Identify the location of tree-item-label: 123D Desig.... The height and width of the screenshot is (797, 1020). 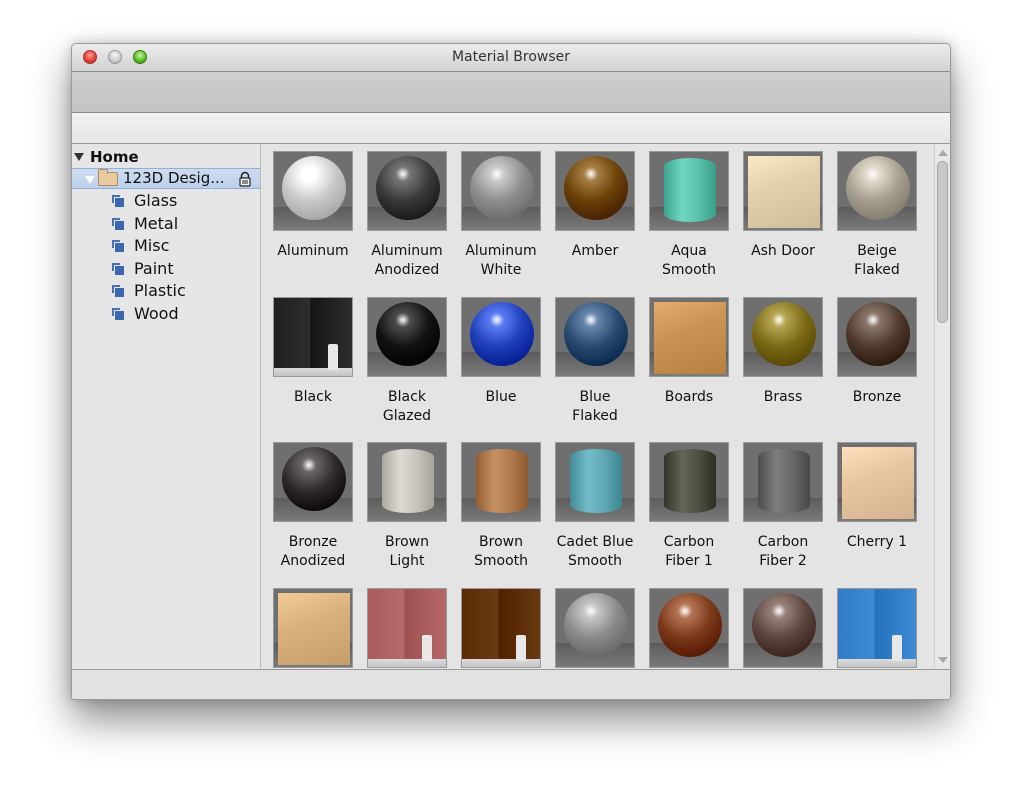
(174, 178).